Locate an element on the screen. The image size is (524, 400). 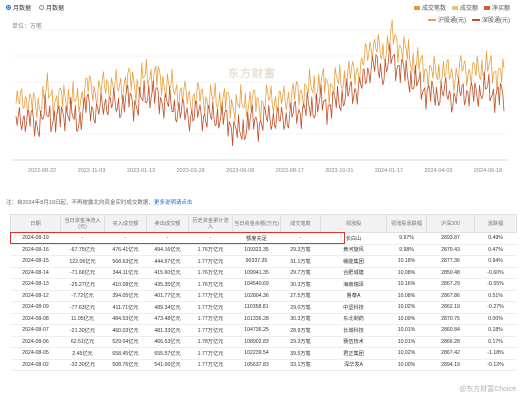
x-tick-label: 2023-08-17 is located at coordinates (290, 171).